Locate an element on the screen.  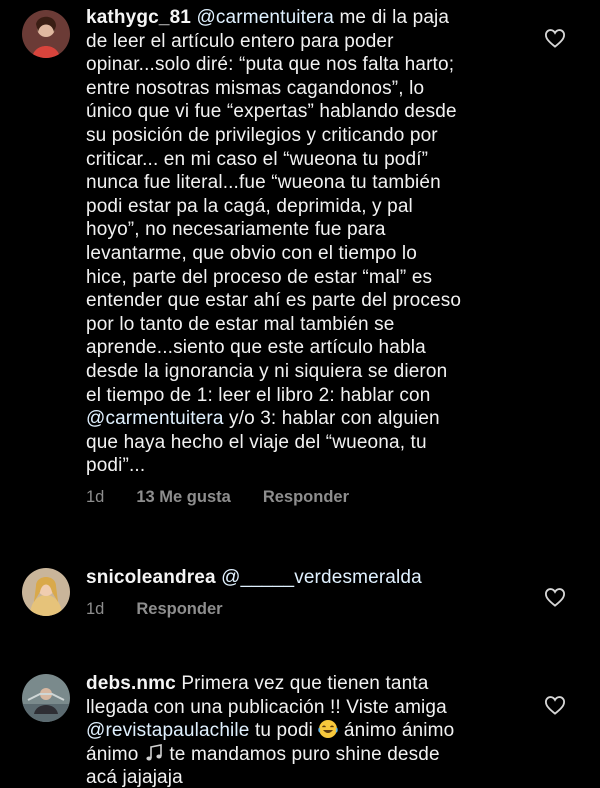
laughing-emoji is located at coordinates (328, 729).